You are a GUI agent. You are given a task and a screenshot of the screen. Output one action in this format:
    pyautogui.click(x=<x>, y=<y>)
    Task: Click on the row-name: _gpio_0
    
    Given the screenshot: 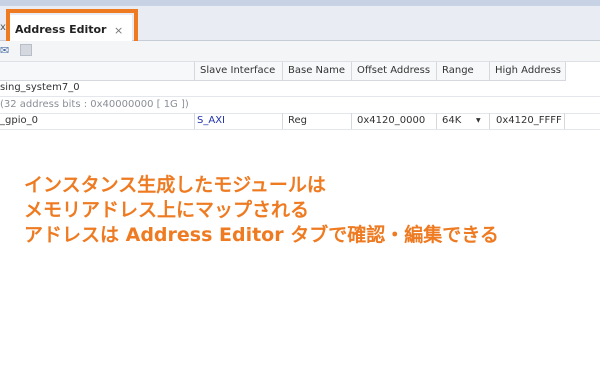 What is the action you would take?
    pyautogui.click(x=19, y=120)
    